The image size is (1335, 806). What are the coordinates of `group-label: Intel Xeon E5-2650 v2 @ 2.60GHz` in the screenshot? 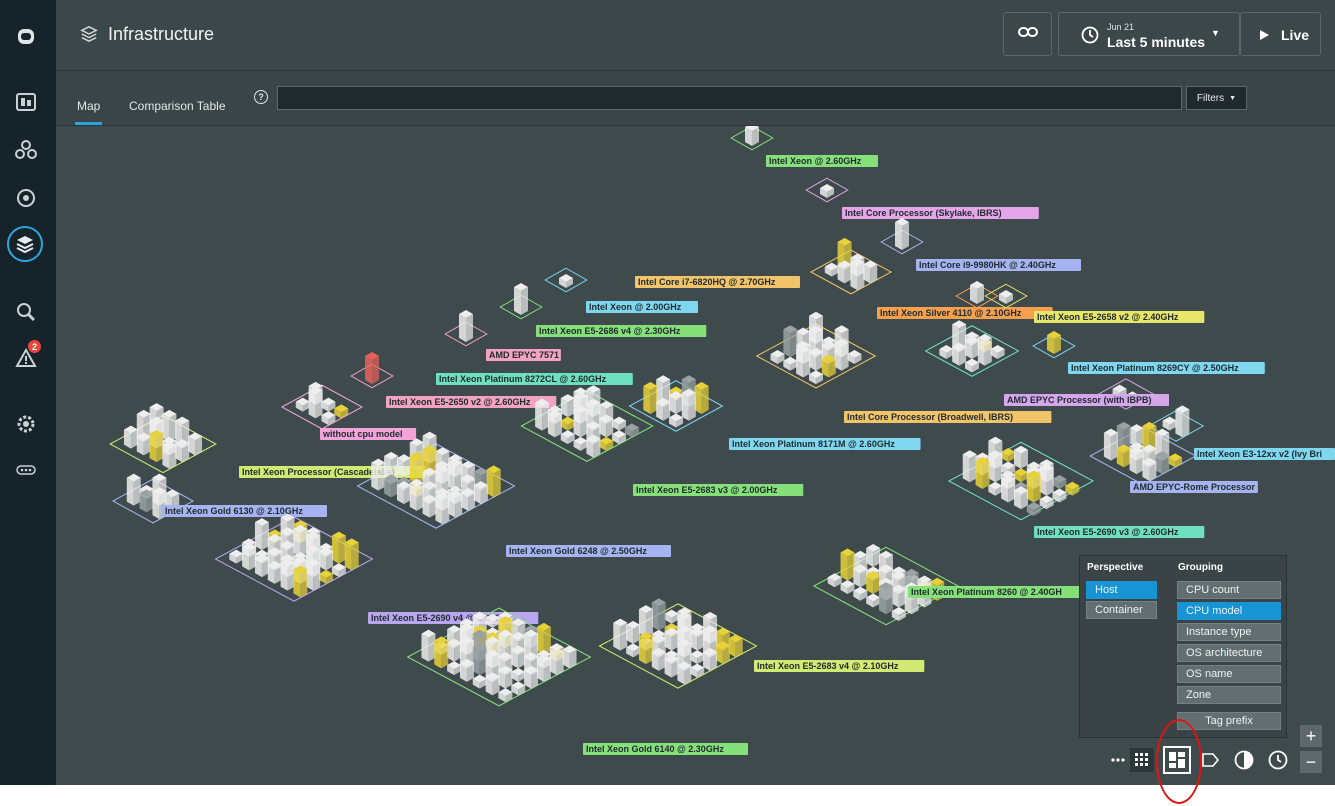 It's located at (471, 402).